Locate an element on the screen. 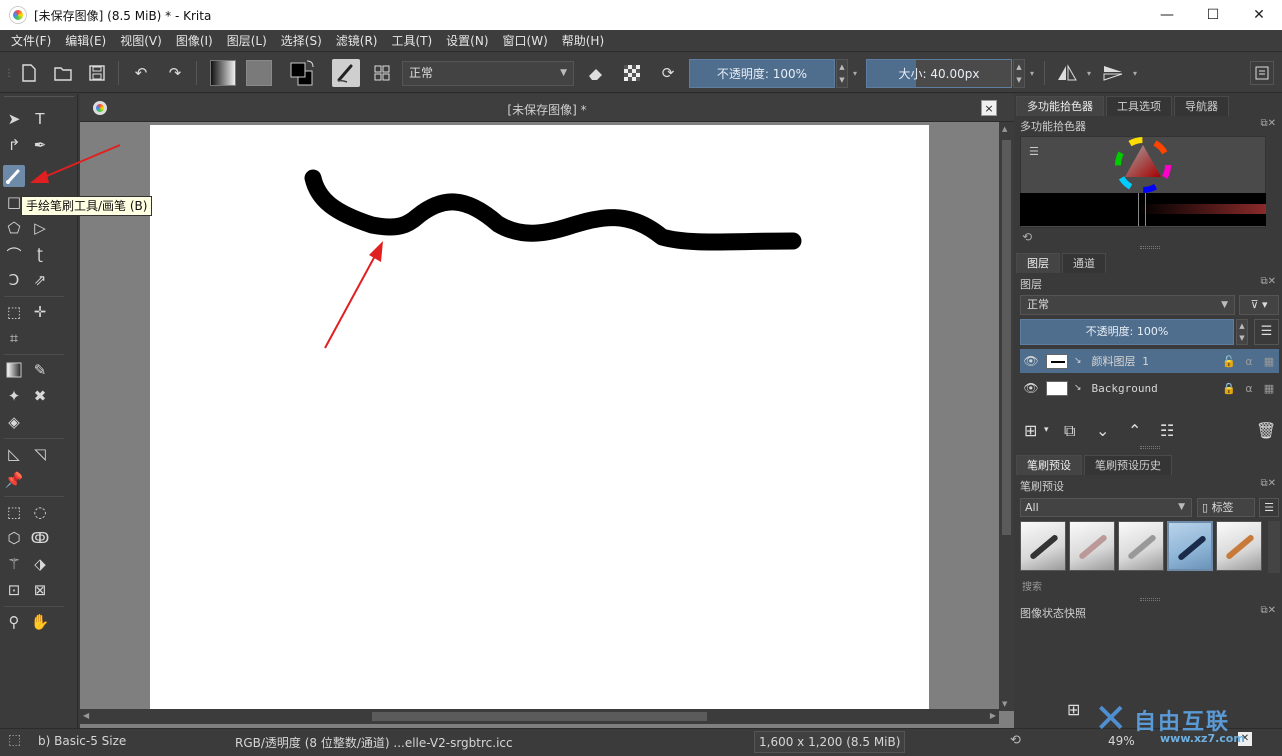 The height and width of the screenshot is (756, 1282). scroll-up-icon: ▲ is located at coordinates (1004, 129).